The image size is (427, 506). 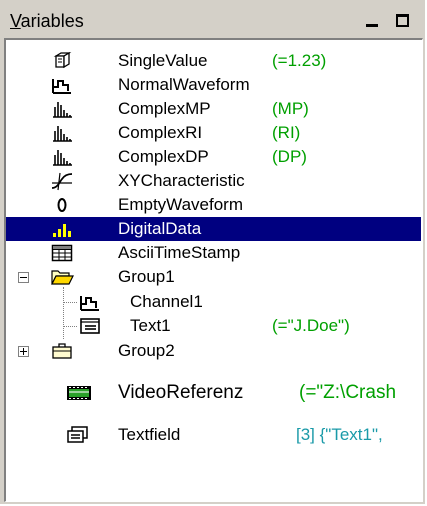 I want to click on minimize-button, so click(x=372, y=20).